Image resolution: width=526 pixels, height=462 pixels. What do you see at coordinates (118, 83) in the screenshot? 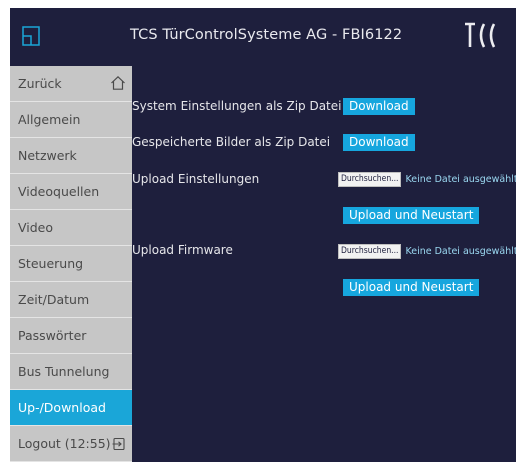
I see `home-icon` at bounding box center [118, 83].